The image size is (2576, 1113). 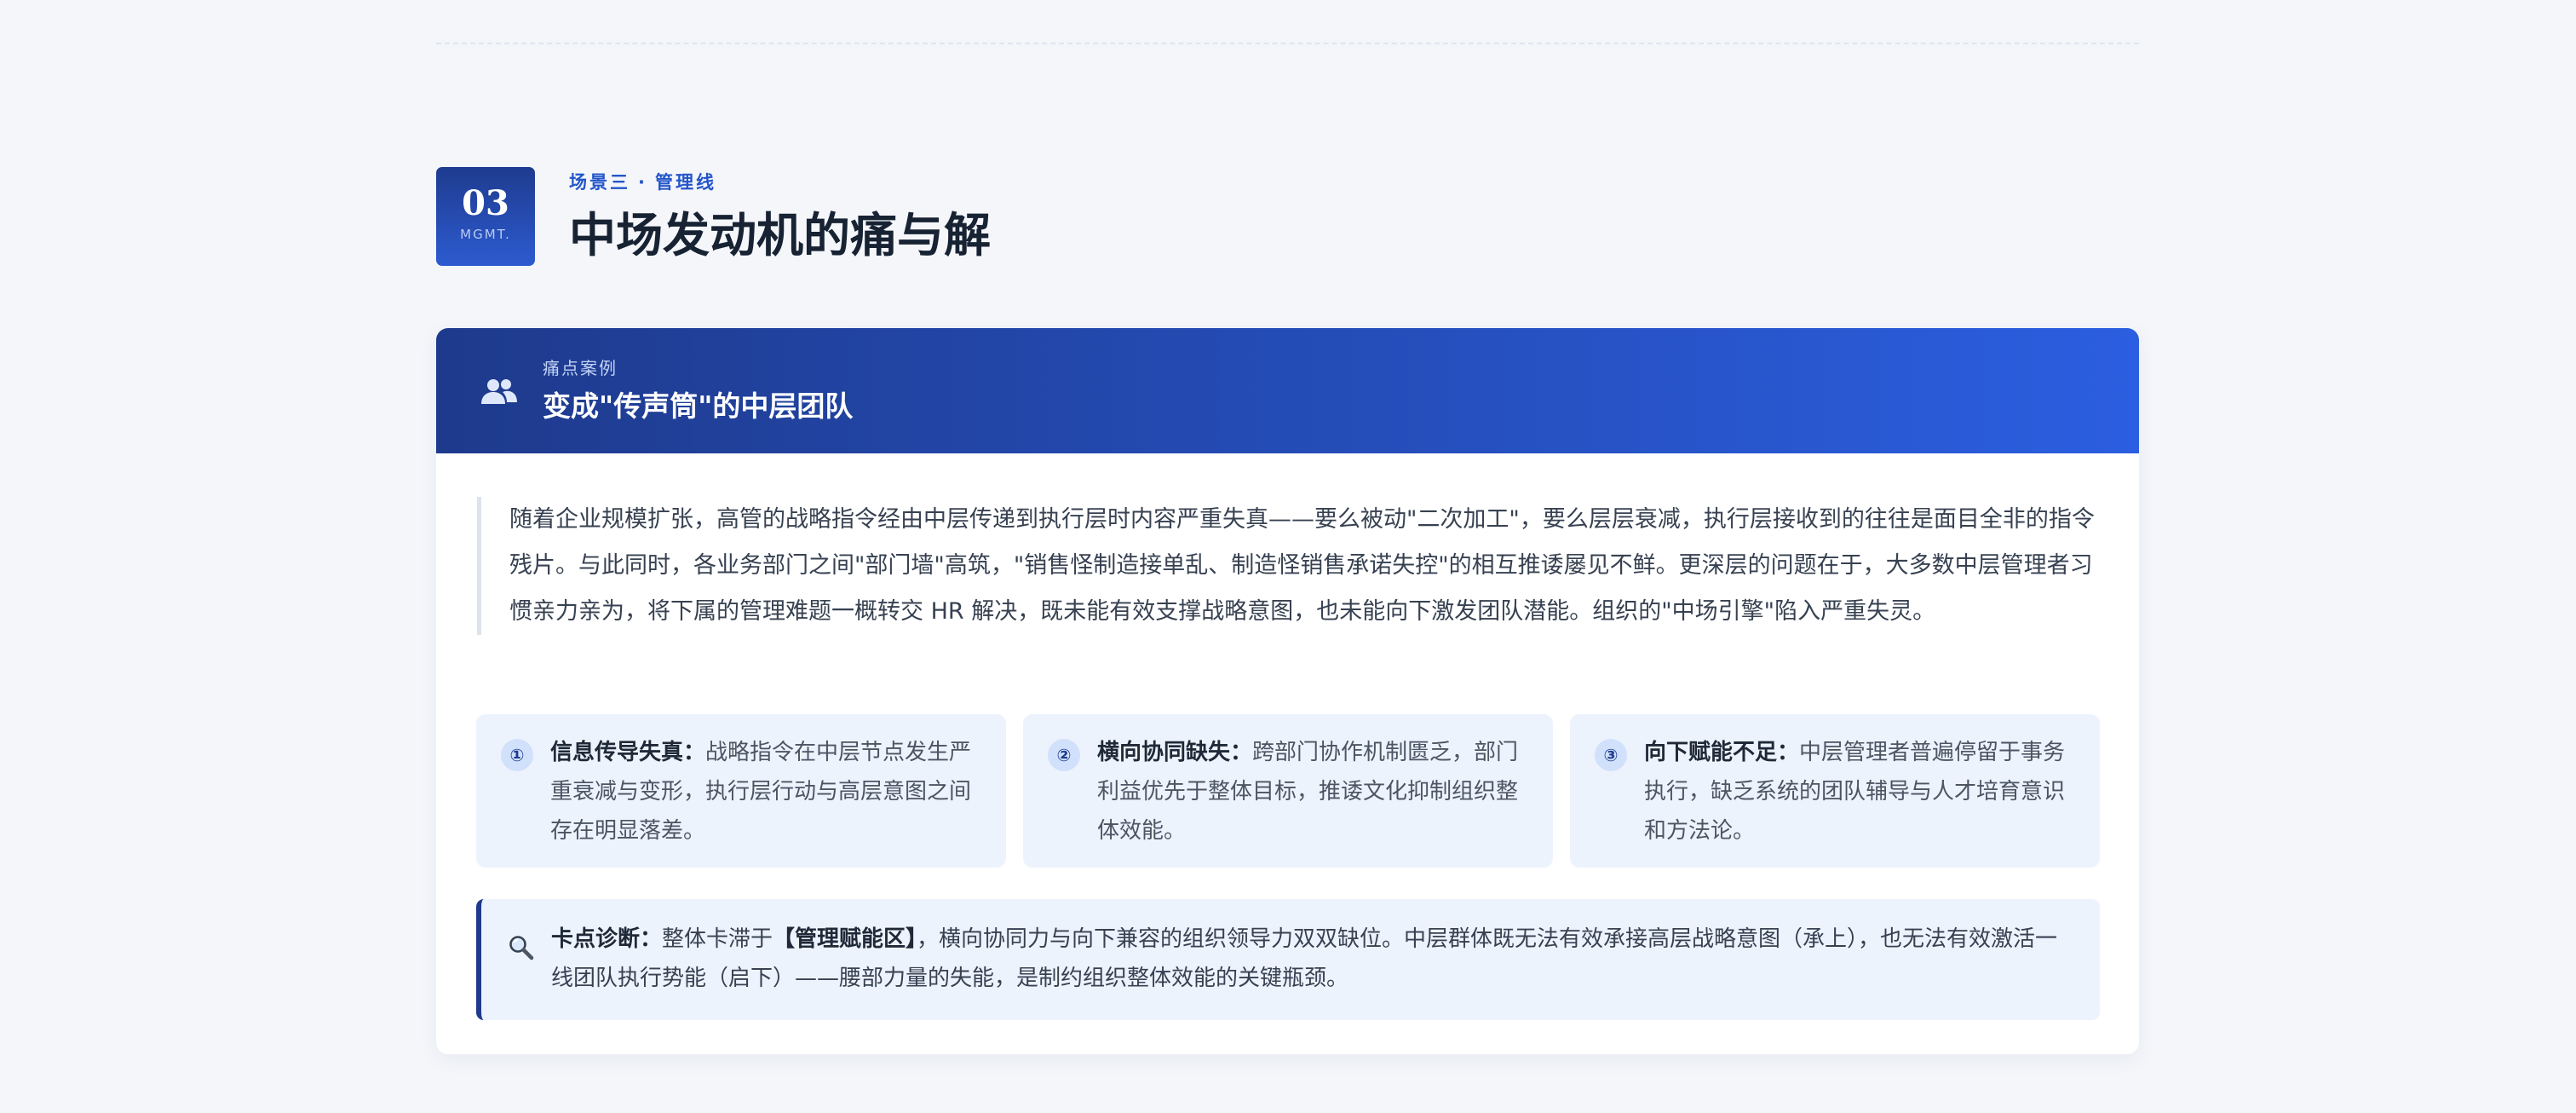 What do you see at coordinates (628, 752) in the screenshot?
I see `point-label: 信息传导失真：` at bounding box center [628, 752].